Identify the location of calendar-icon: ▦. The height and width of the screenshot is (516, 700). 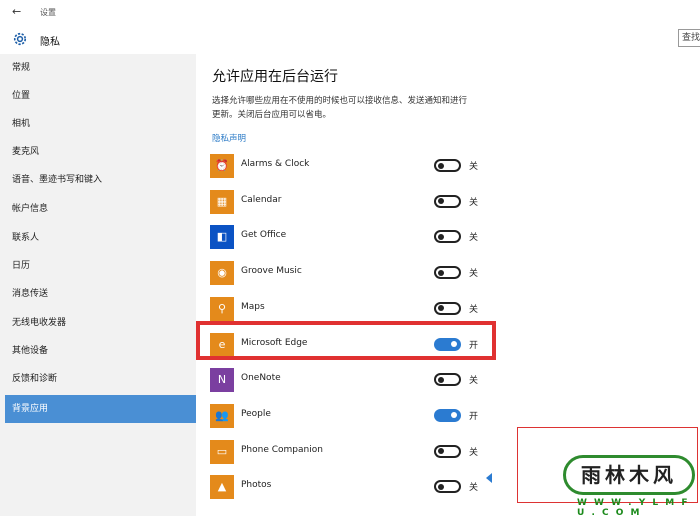
(222, 201).